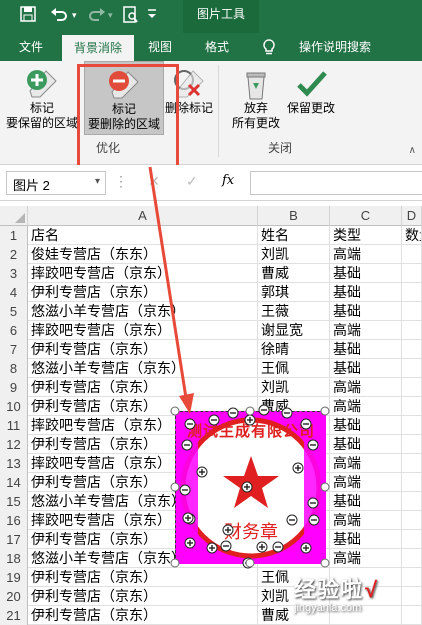 The height and width of the screenshot is (625, 422). What do you see at coordinates (14, 254) in the screenshot?
I see `row-number: 2` at bounding box center [14, 254].